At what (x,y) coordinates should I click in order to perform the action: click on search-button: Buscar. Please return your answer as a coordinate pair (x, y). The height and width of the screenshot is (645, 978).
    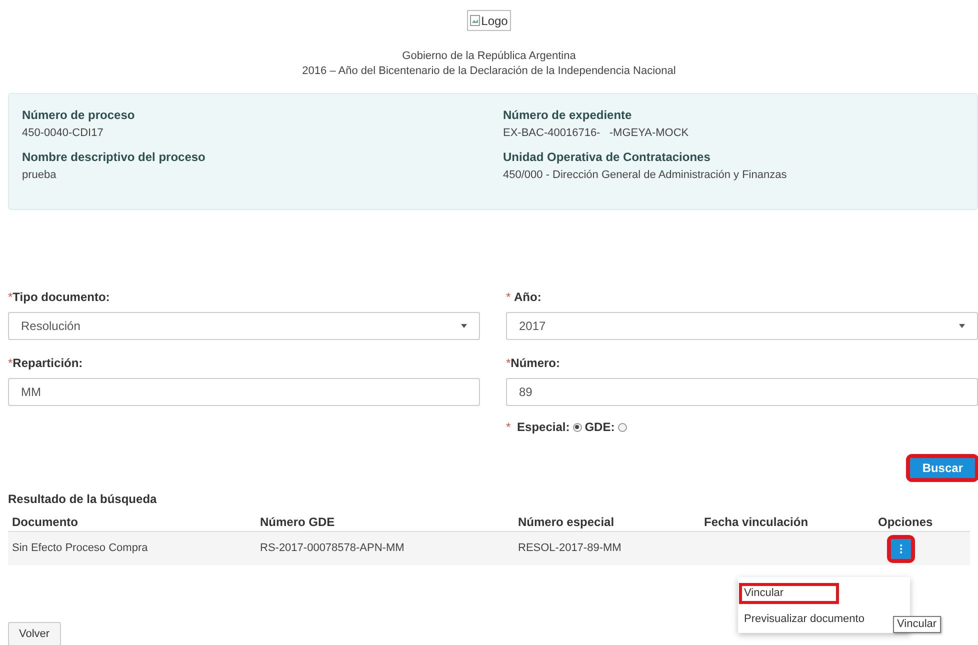
    Looking at the image, I should click on (942, 468).